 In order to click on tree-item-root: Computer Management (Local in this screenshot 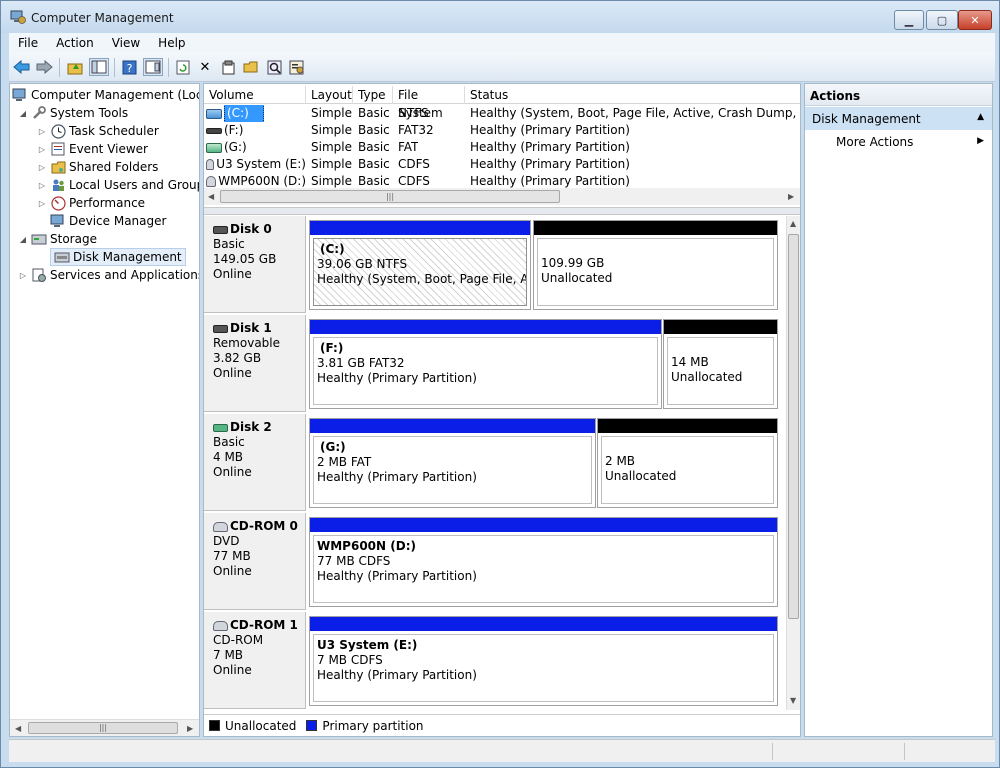, I will do `click(105, 95)`.